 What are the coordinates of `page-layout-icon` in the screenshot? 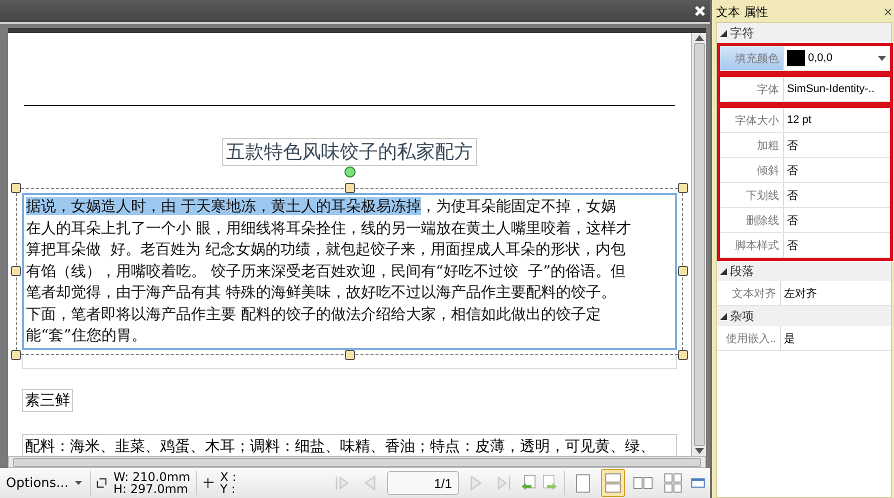 It's located at (673, 483).